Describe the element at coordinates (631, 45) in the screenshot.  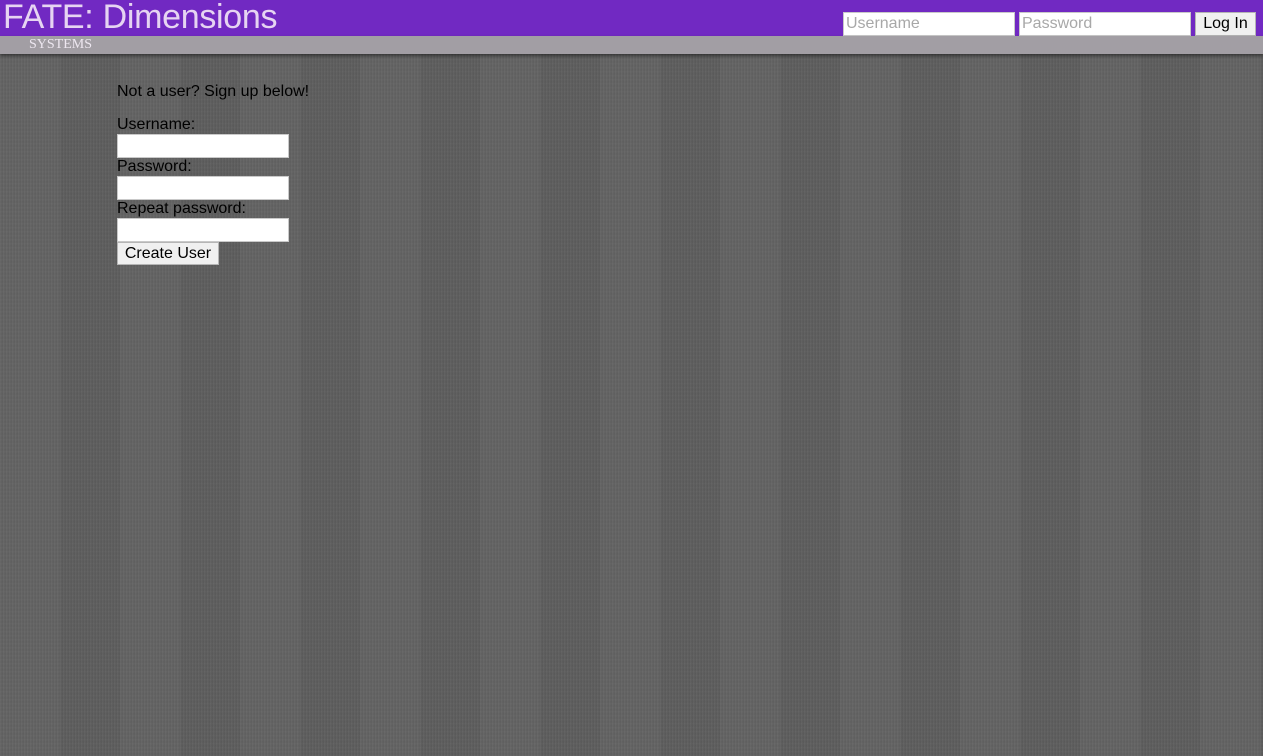
I see `nav-bar: SYSTEMS` at that location.